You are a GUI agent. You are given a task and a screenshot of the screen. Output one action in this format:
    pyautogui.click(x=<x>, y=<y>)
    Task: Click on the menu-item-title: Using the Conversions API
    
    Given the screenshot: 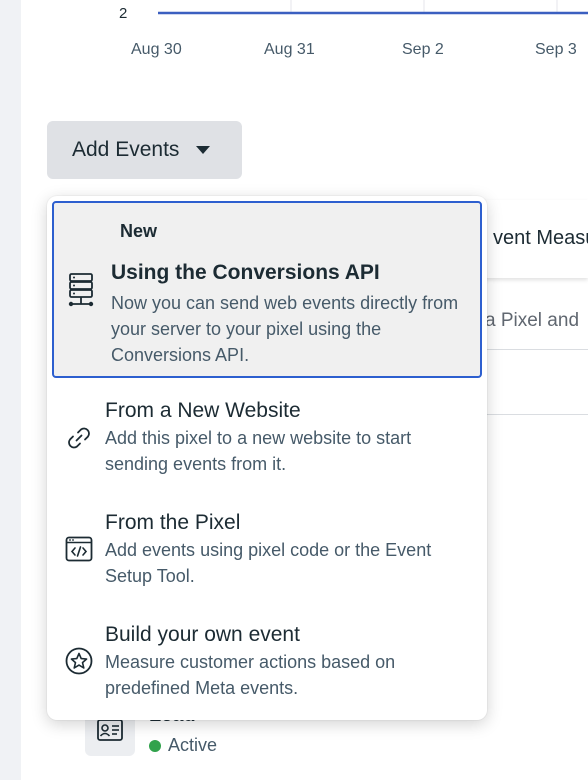 What is the action you would take?
    pyautogui.click(x=245, y=272)
    